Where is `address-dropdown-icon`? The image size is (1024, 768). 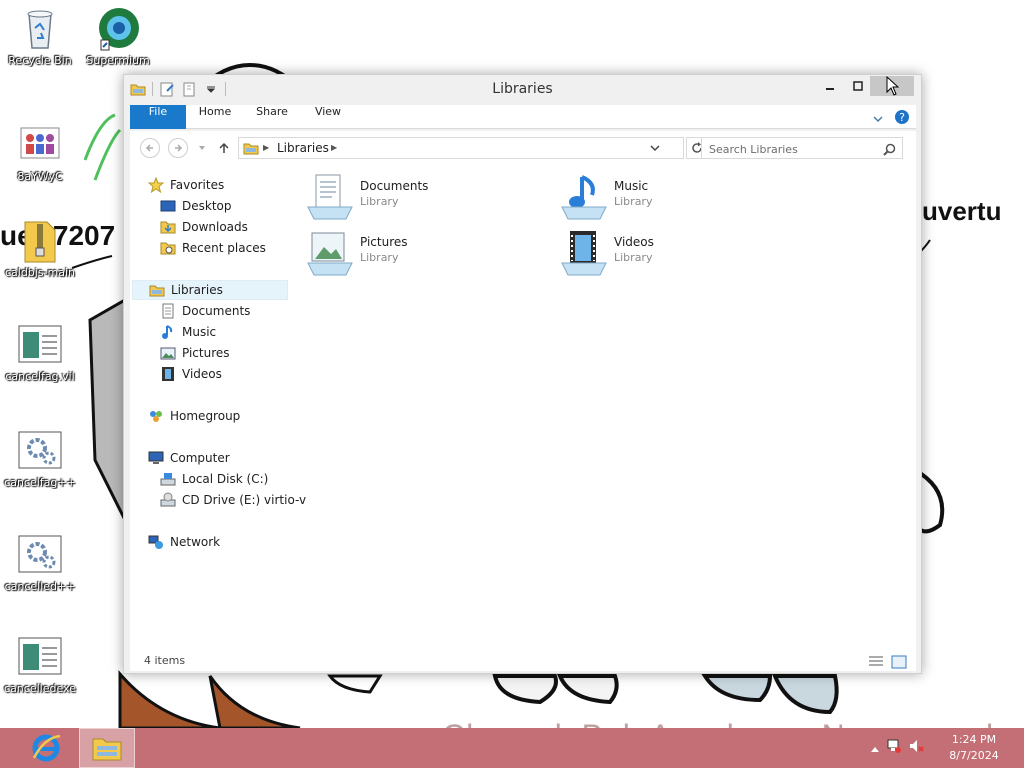
address-dropdown-icon is located at coordinates (655, 149).